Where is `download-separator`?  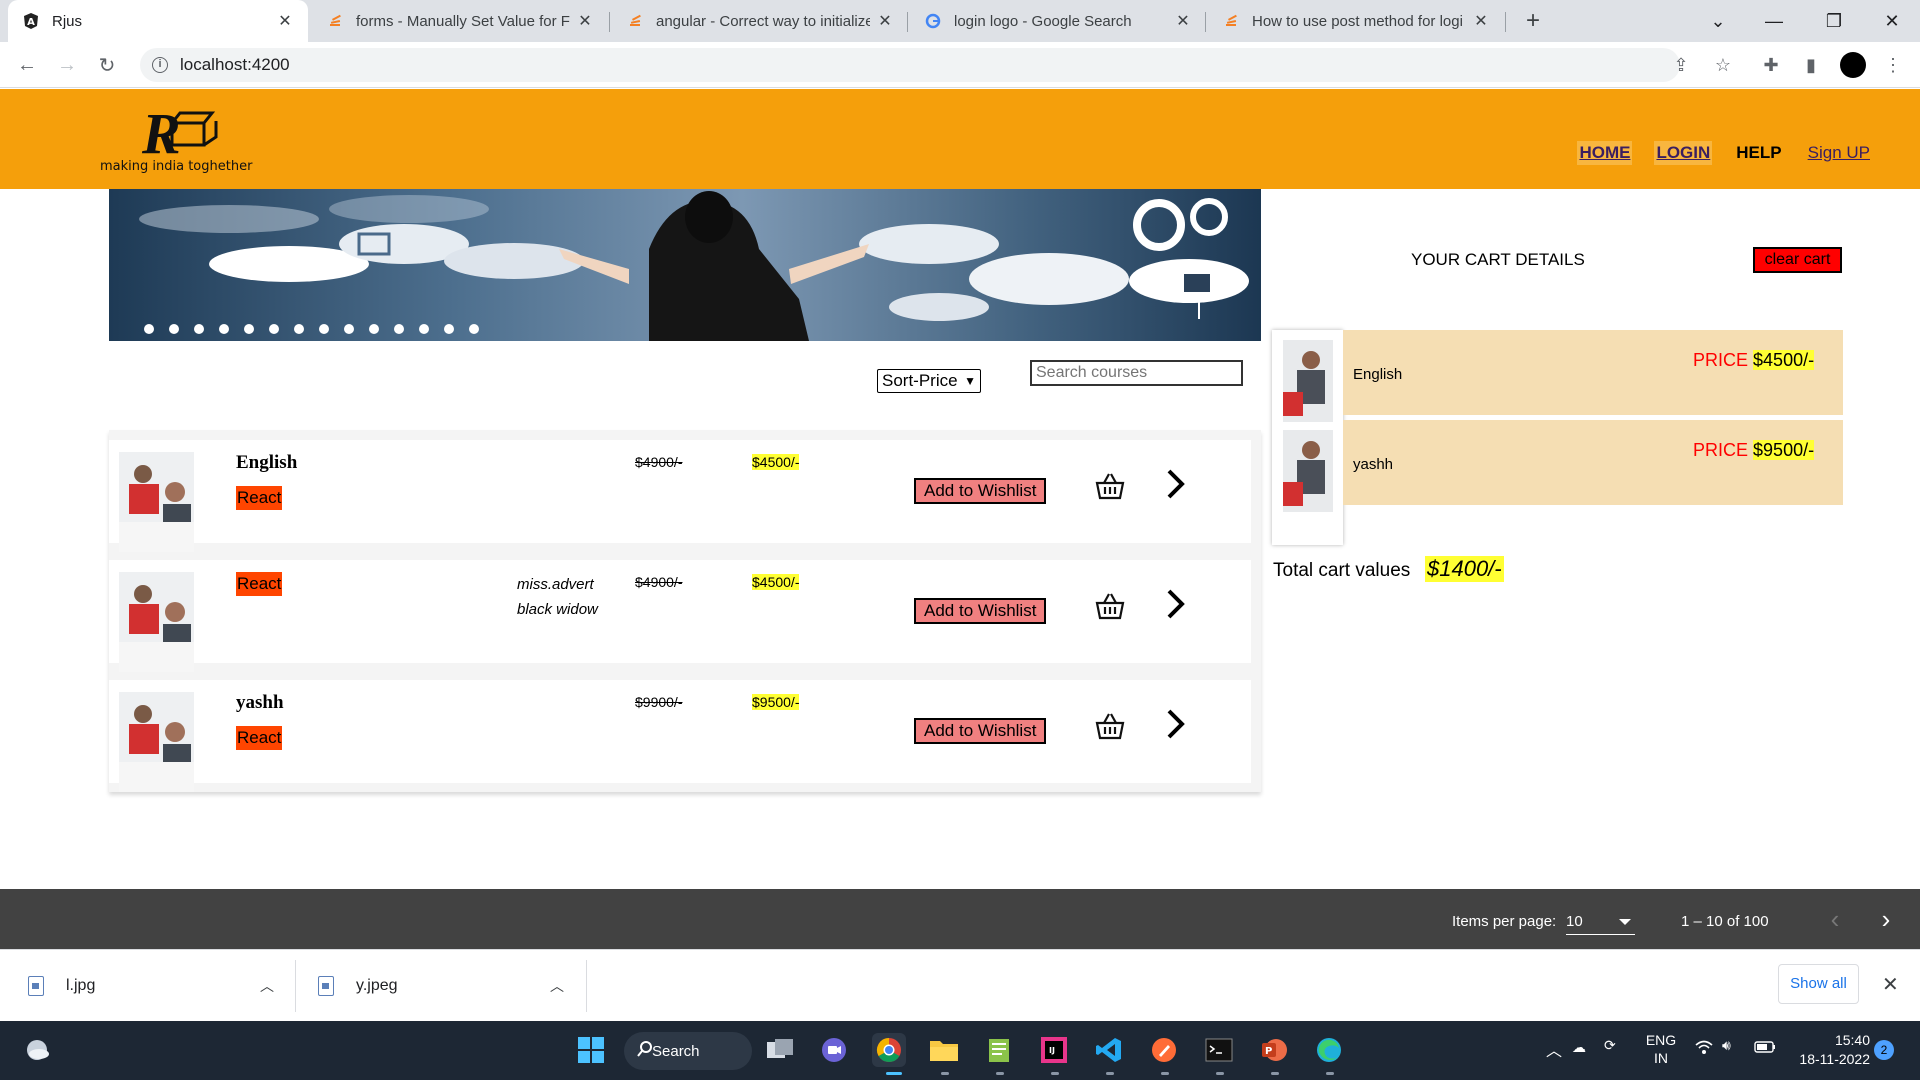
download-separator is located at coordinates (295, 986).